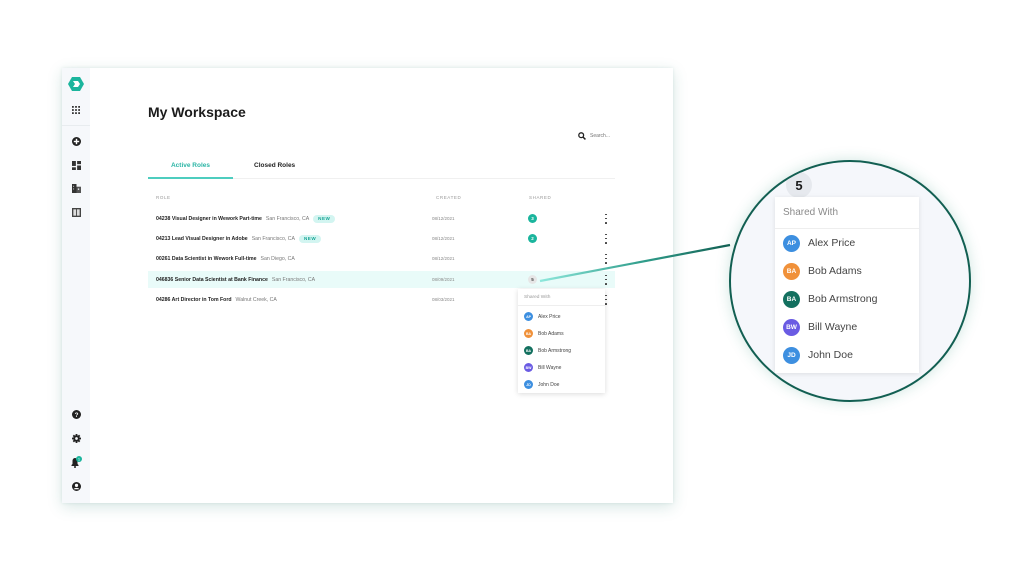 The width and height of the screenshot is (1024, 572). I want to click on role-title: 04286 Art Director in Tom Ford, so click(194, 300).